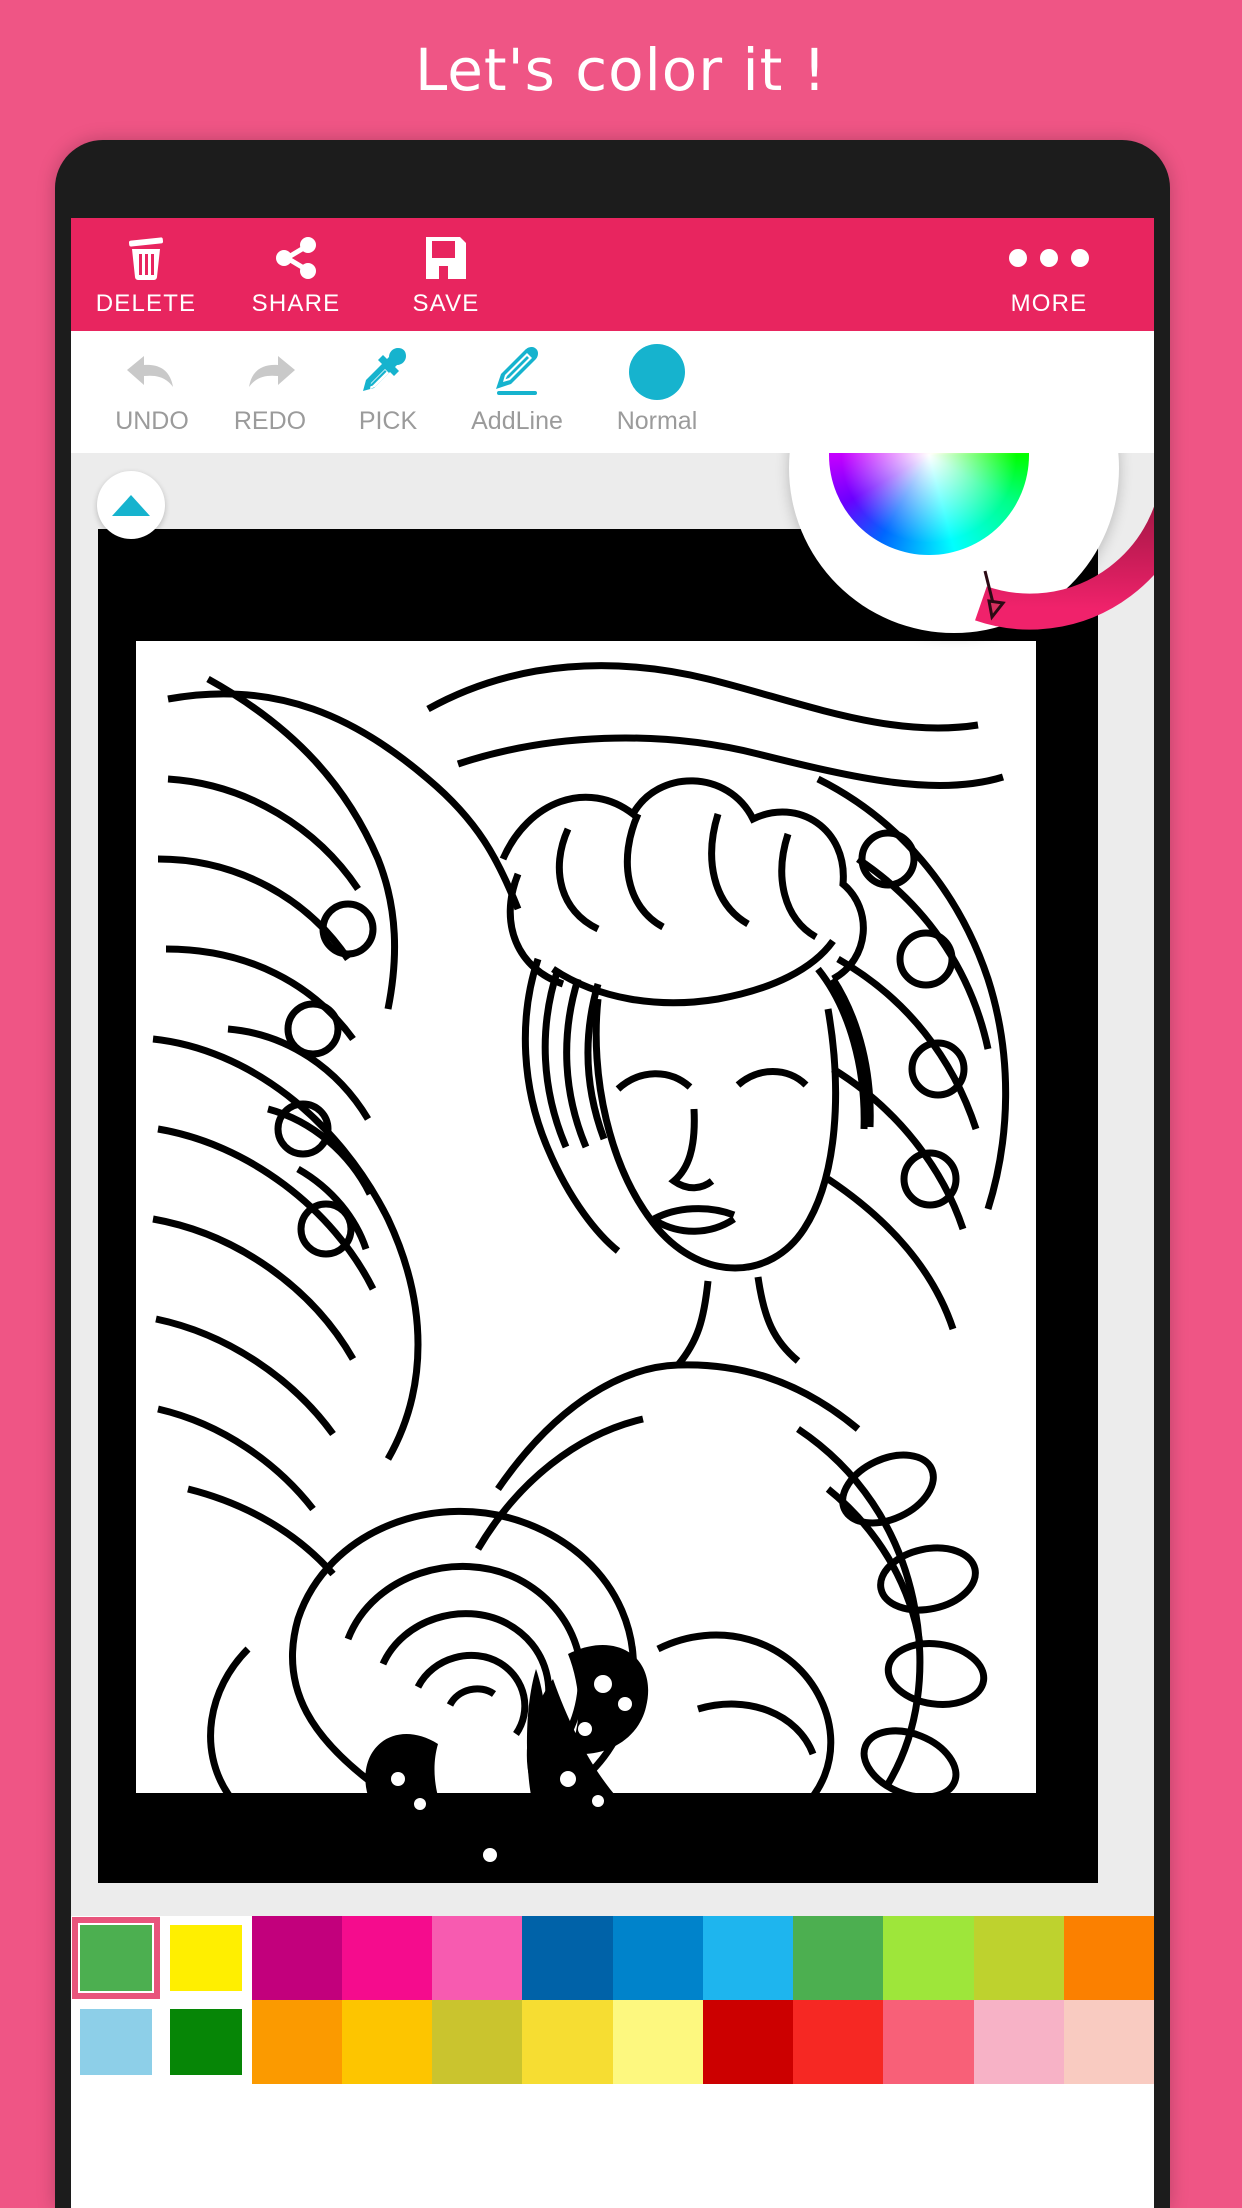 The image size is (1242, 2208). I want to click on pick-color-button: PICK, so click(388, 383).